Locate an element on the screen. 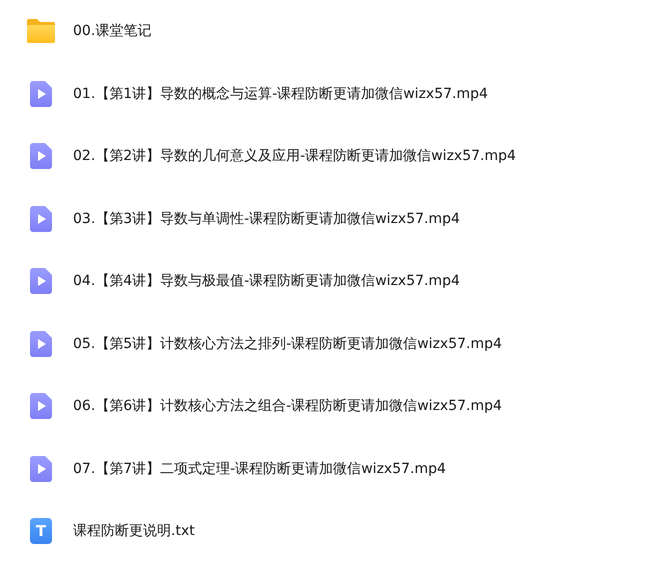 The height and width of the screenshot is (577, 666). folder-icon is located at coordinates (41, 31).